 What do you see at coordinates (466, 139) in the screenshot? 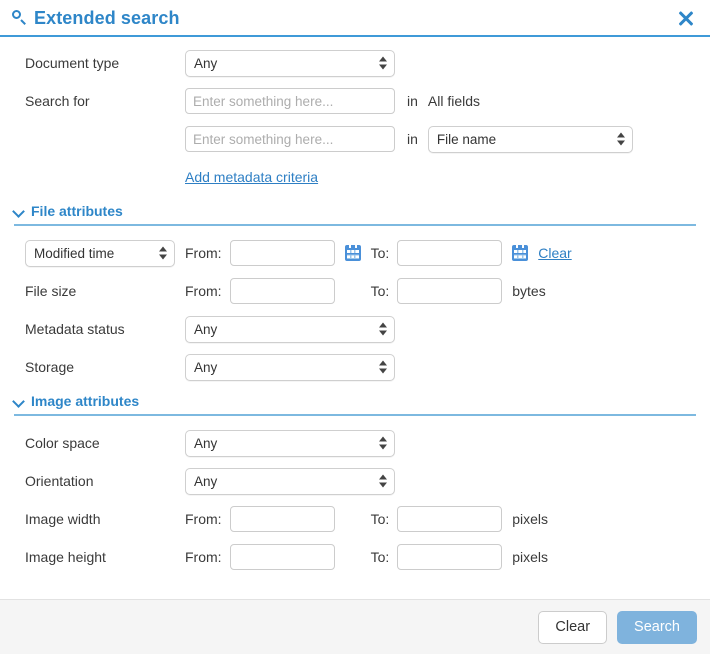
I see `search-scope-2-value: File name` at bounding box center [466, 139].